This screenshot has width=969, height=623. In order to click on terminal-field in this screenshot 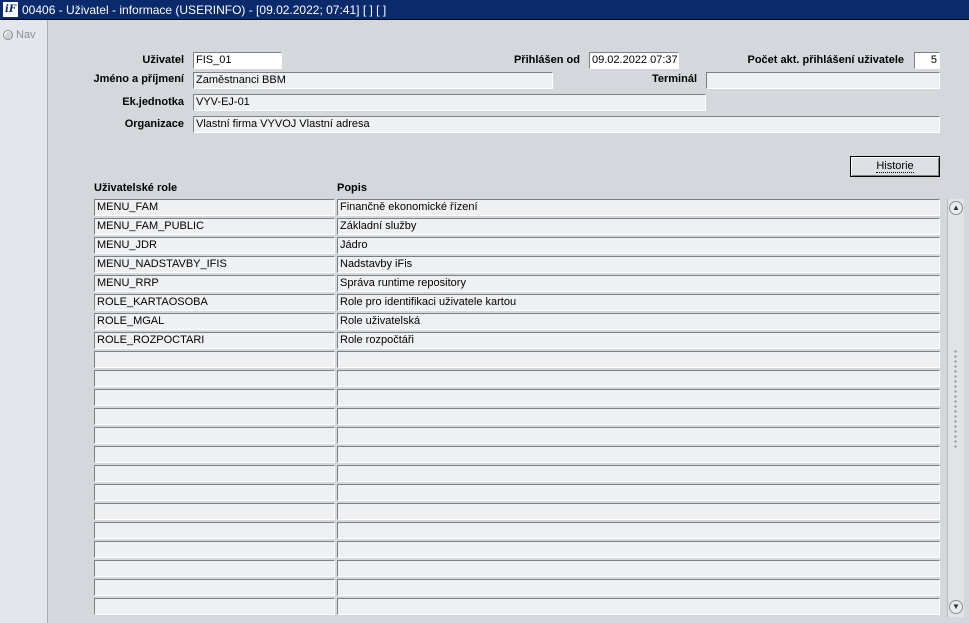, I will do `click(823, 80)`.